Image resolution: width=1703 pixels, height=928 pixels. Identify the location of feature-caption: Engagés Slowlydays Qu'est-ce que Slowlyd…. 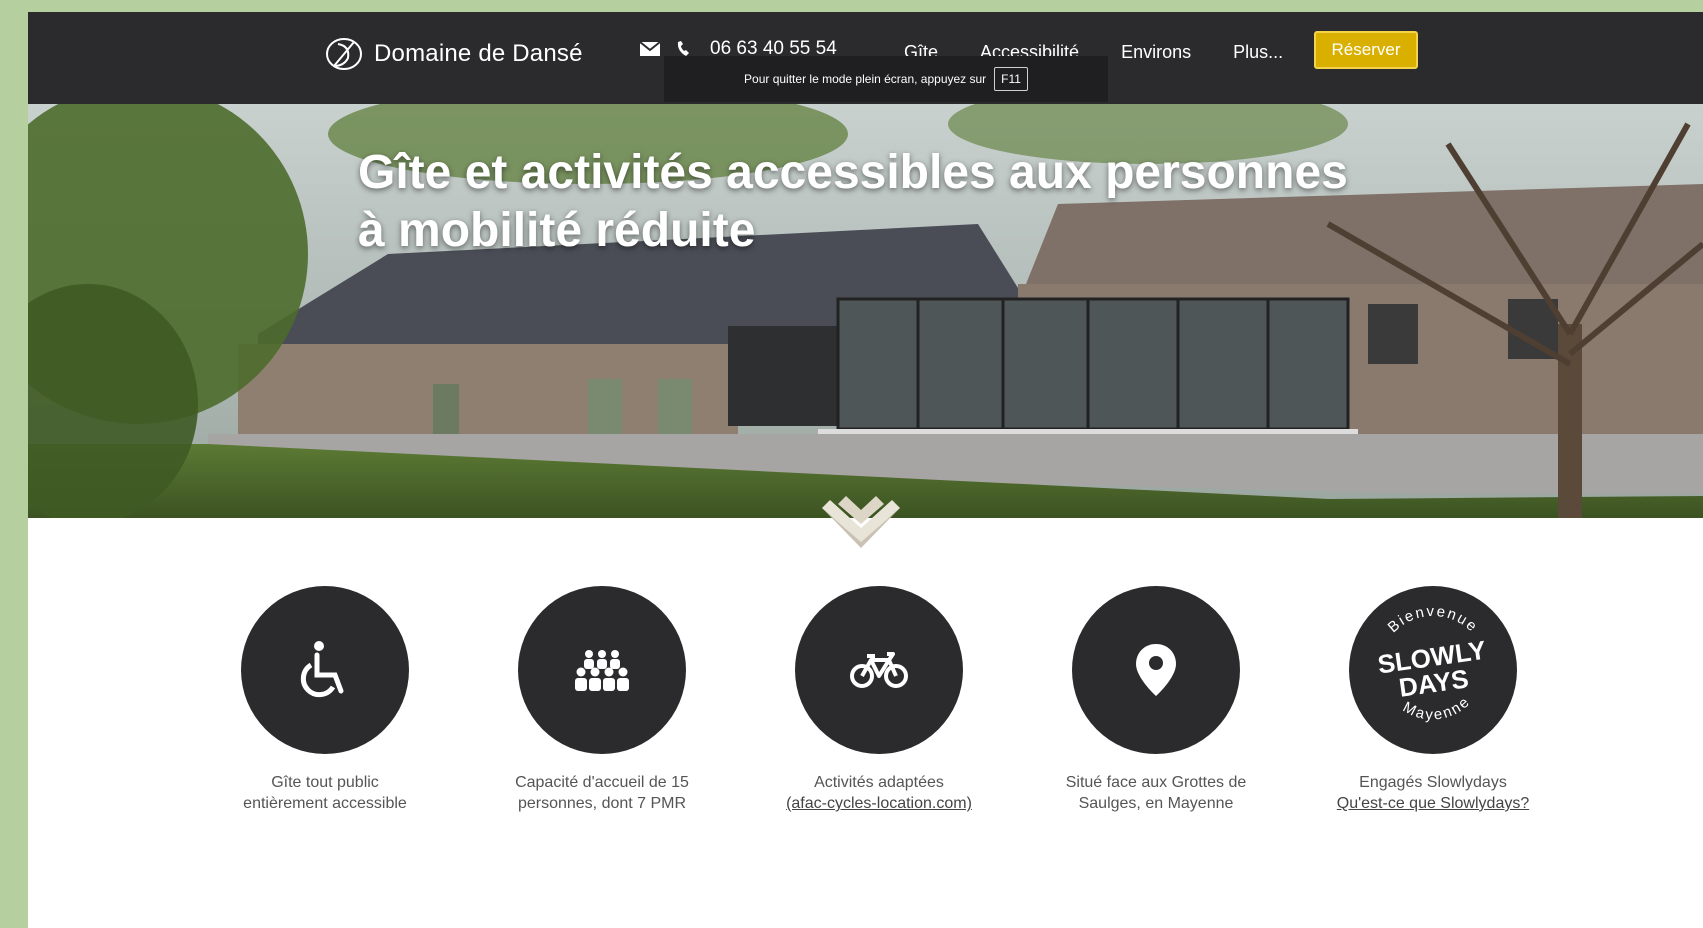
(1433, 793).